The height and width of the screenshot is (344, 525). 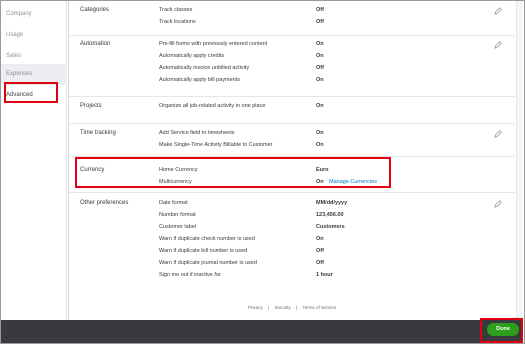 What do you see at coordinates (31, 92) in the screenshot?
I see `highlight-box-advanced` at bounding box center [31, 92].